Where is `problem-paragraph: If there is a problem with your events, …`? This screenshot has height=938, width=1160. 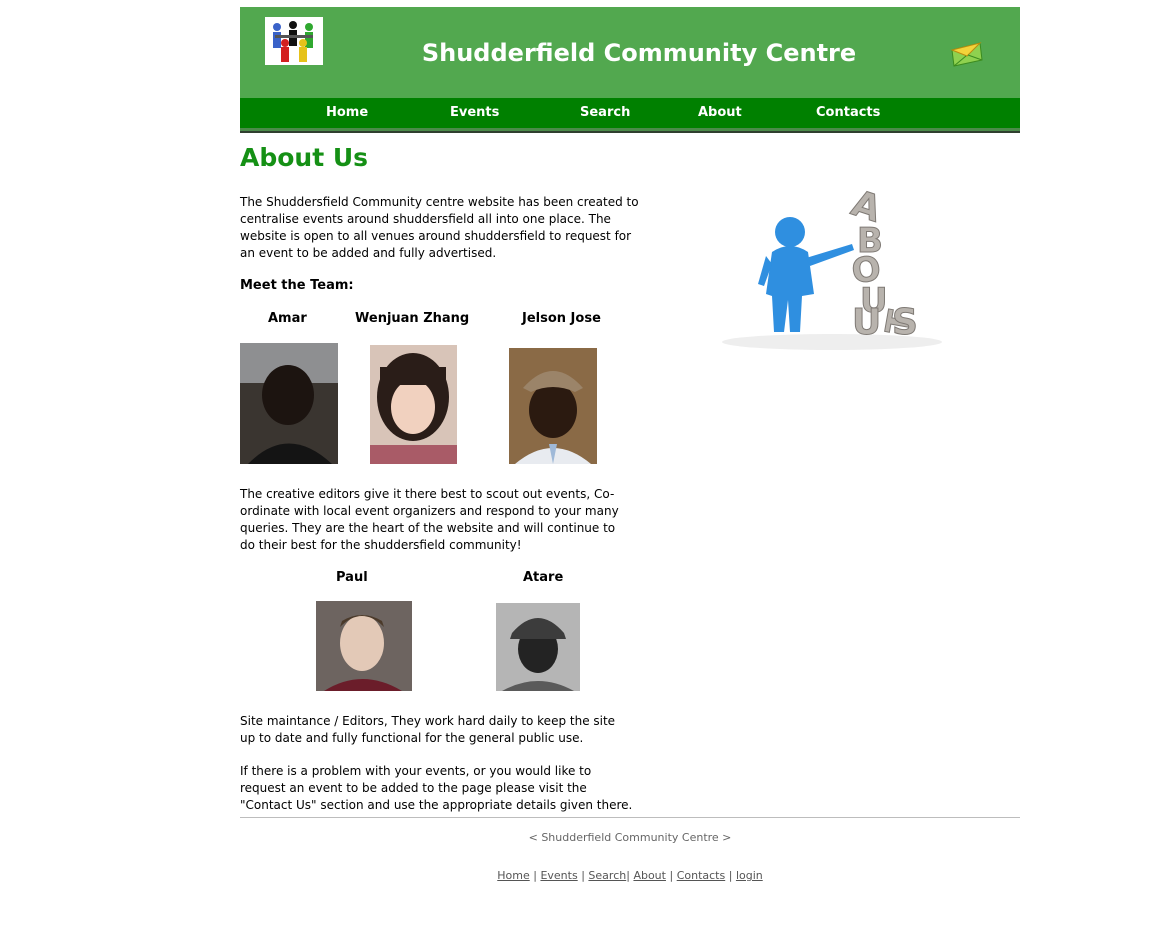
problem-paragraph: If there is a problem with your events, … is located at coordinates (436, 788).